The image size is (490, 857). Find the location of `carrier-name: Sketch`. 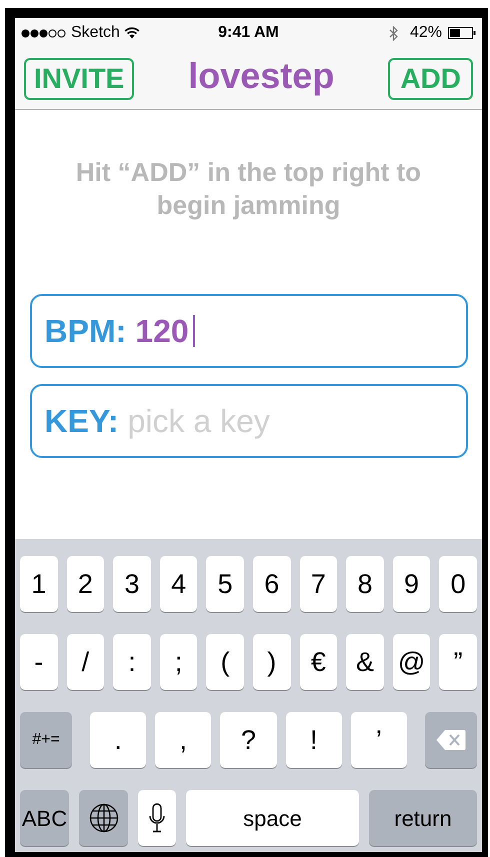

carrier-name: Sketch is located at coordinates (95, 33).